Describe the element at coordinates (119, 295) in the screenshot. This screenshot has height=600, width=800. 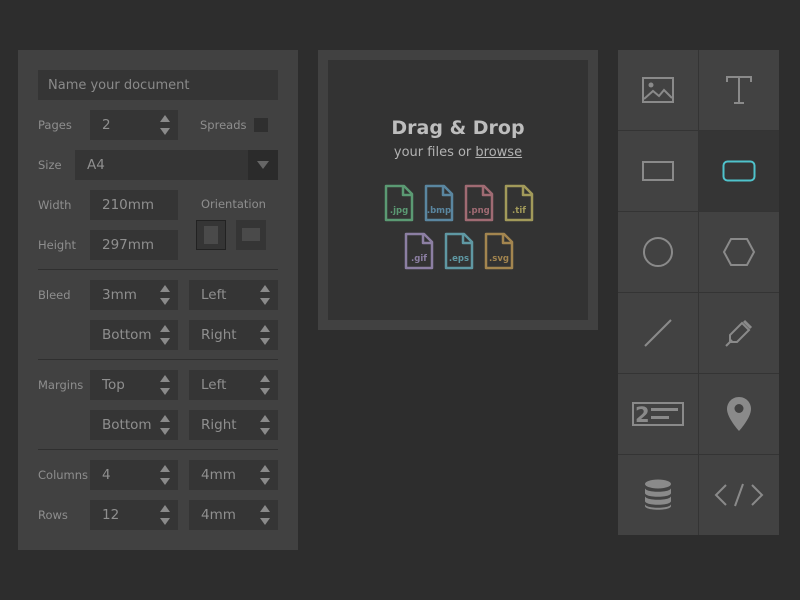
I see `bleed-value: 3mm` at that location.